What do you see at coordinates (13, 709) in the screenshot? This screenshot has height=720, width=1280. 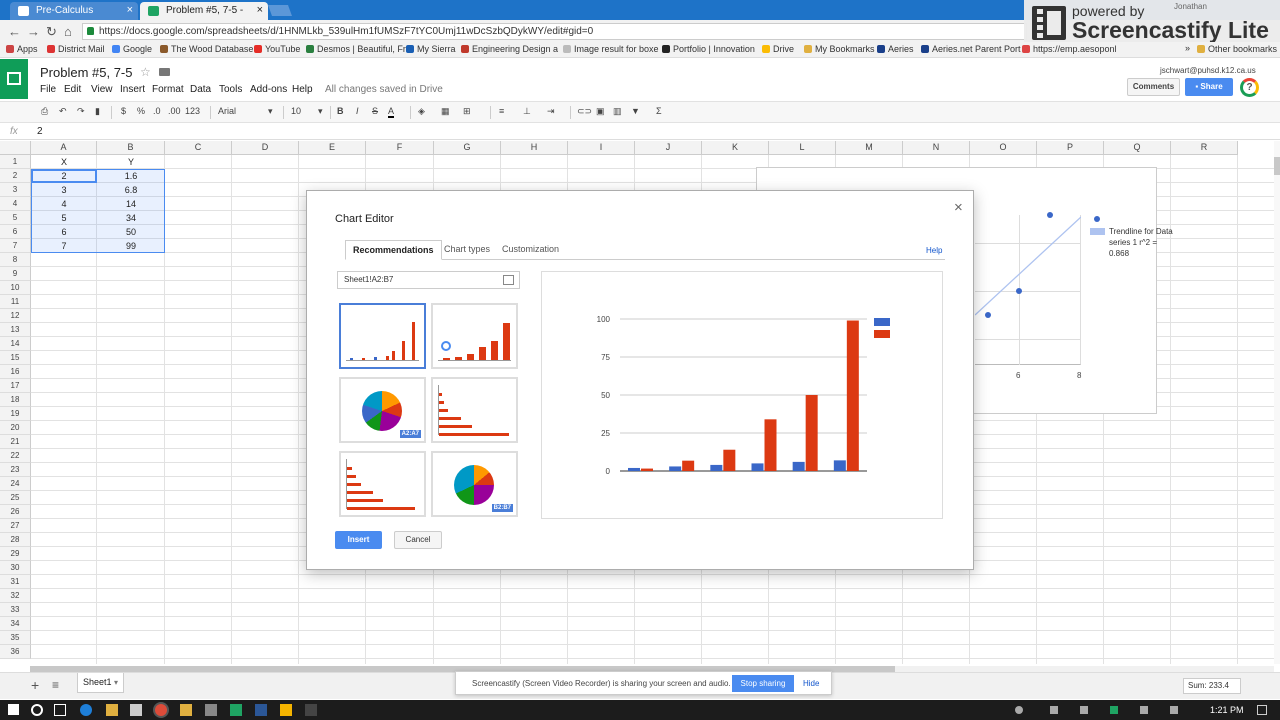 I see `start-icon` at bounding box center [13, 709].